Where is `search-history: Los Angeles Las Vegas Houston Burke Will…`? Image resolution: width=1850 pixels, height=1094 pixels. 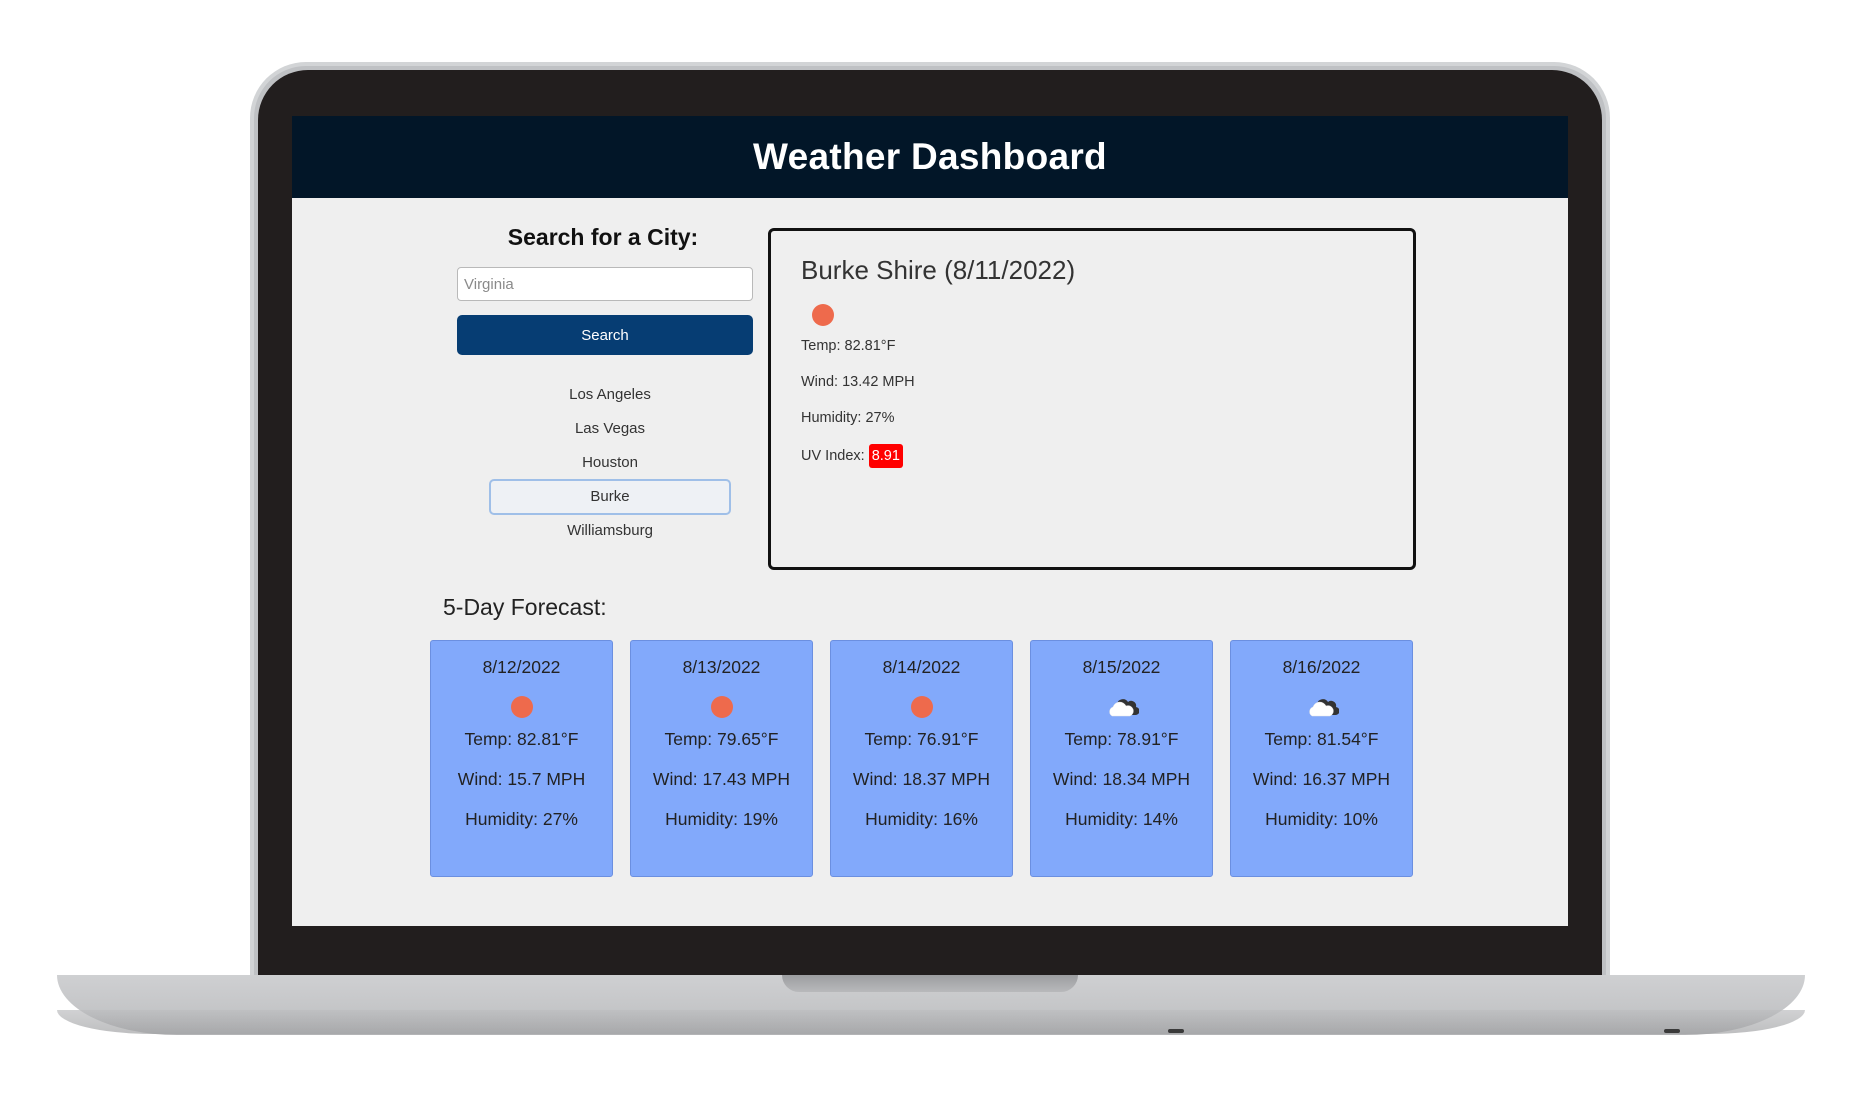
search-history: Los Angeles Las Vegas Houston Burke Will… is located at coordinates (610, 463).